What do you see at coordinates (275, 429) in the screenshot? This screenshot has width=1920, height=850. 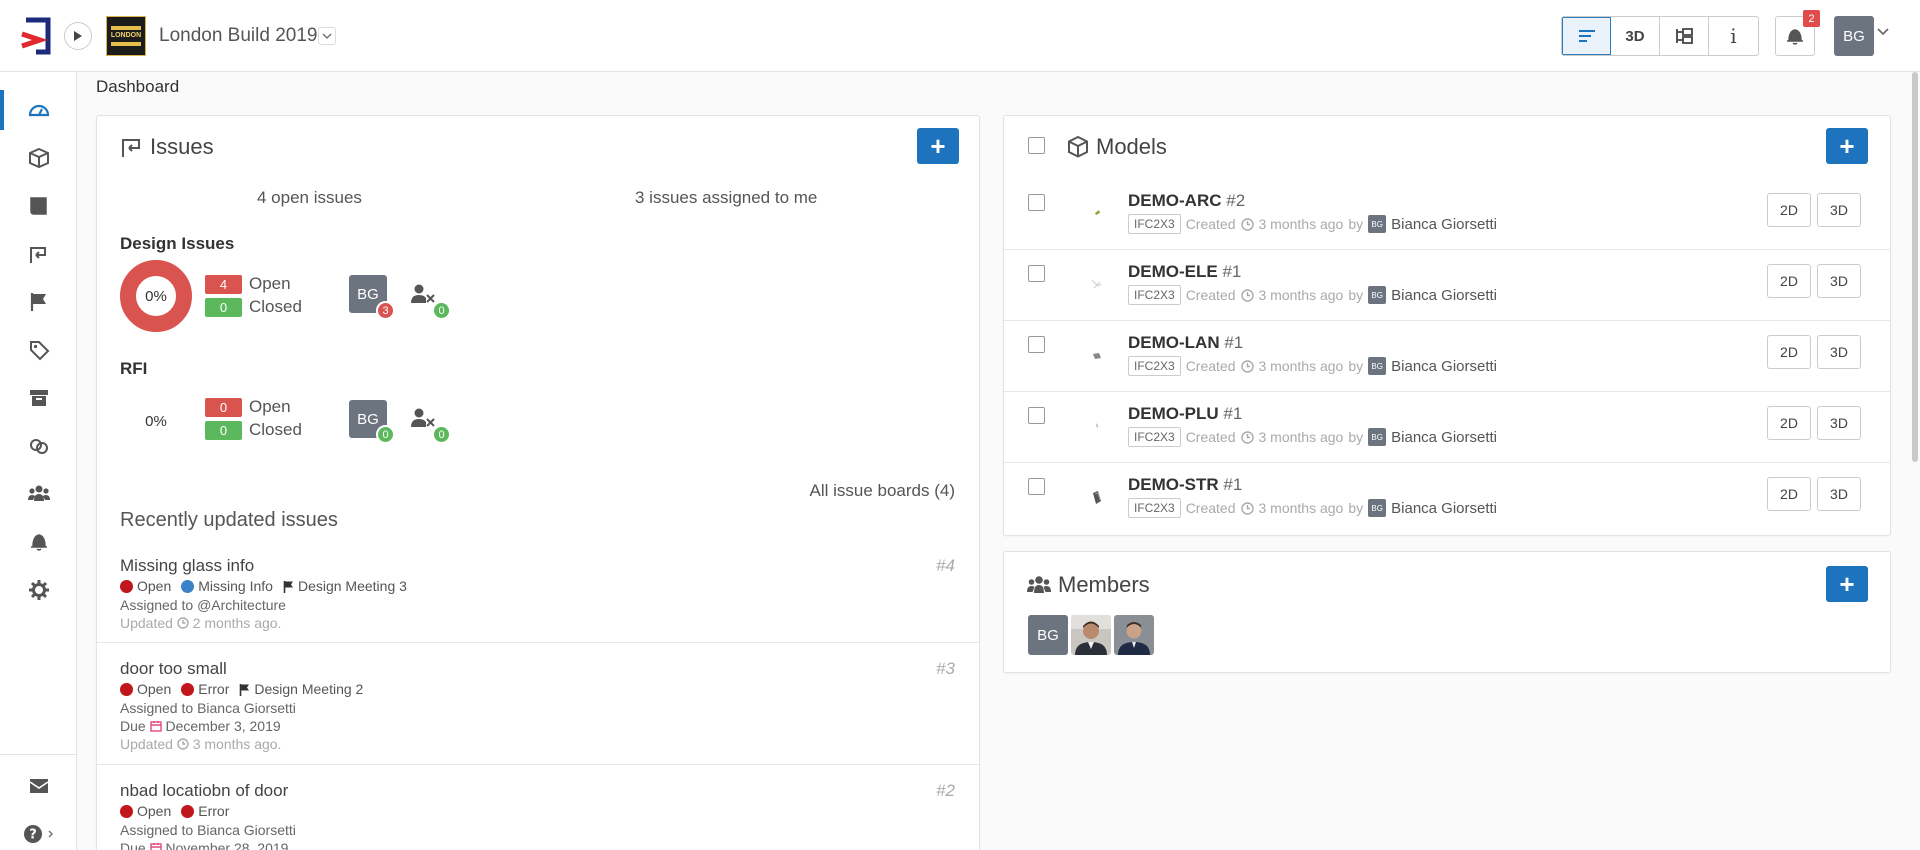 I see `rfi-closed-label: Closed` at bounding box center [275, 429].